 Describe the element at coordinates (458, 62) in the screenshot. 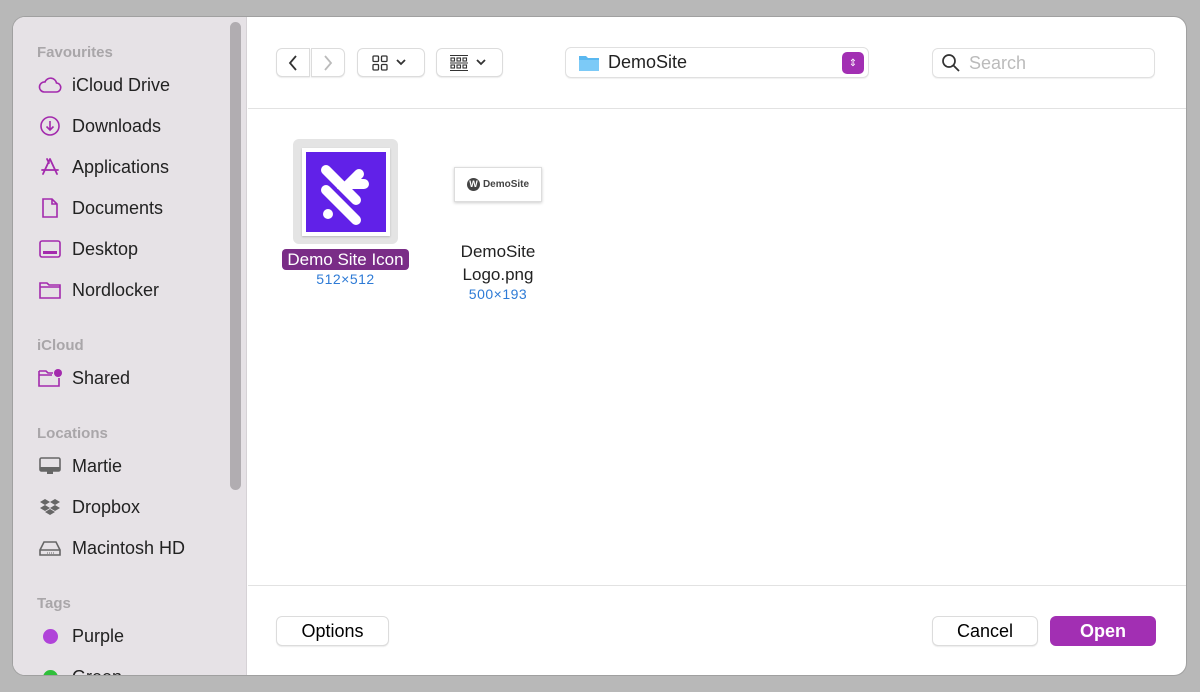

I see `group-grid-icon` at that location.